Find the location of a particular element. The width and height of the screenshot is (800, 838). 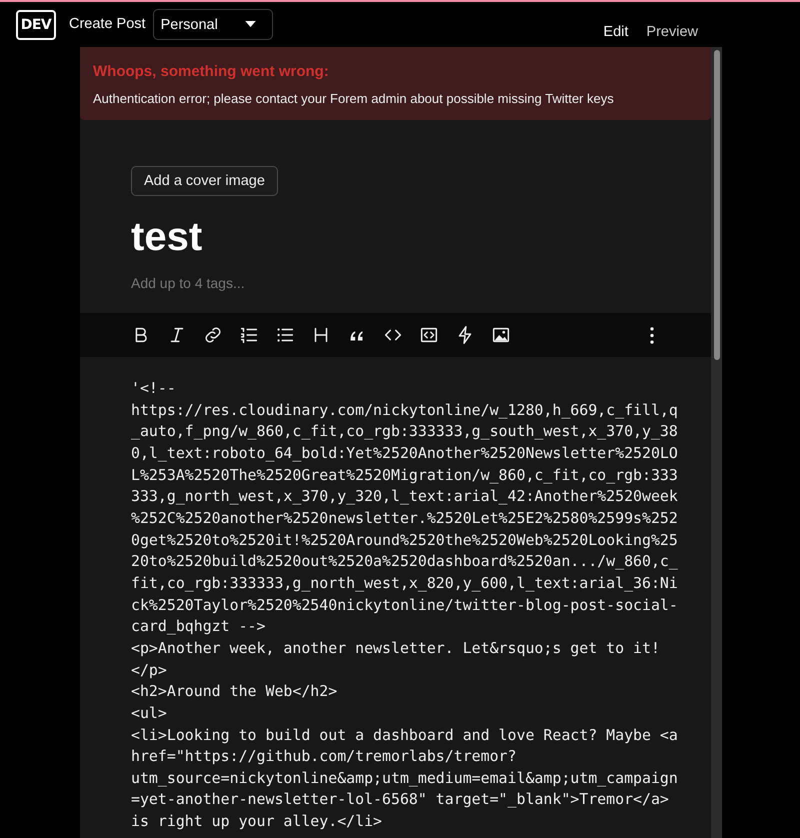

tab: Preview is located at coordinates (672, 32).